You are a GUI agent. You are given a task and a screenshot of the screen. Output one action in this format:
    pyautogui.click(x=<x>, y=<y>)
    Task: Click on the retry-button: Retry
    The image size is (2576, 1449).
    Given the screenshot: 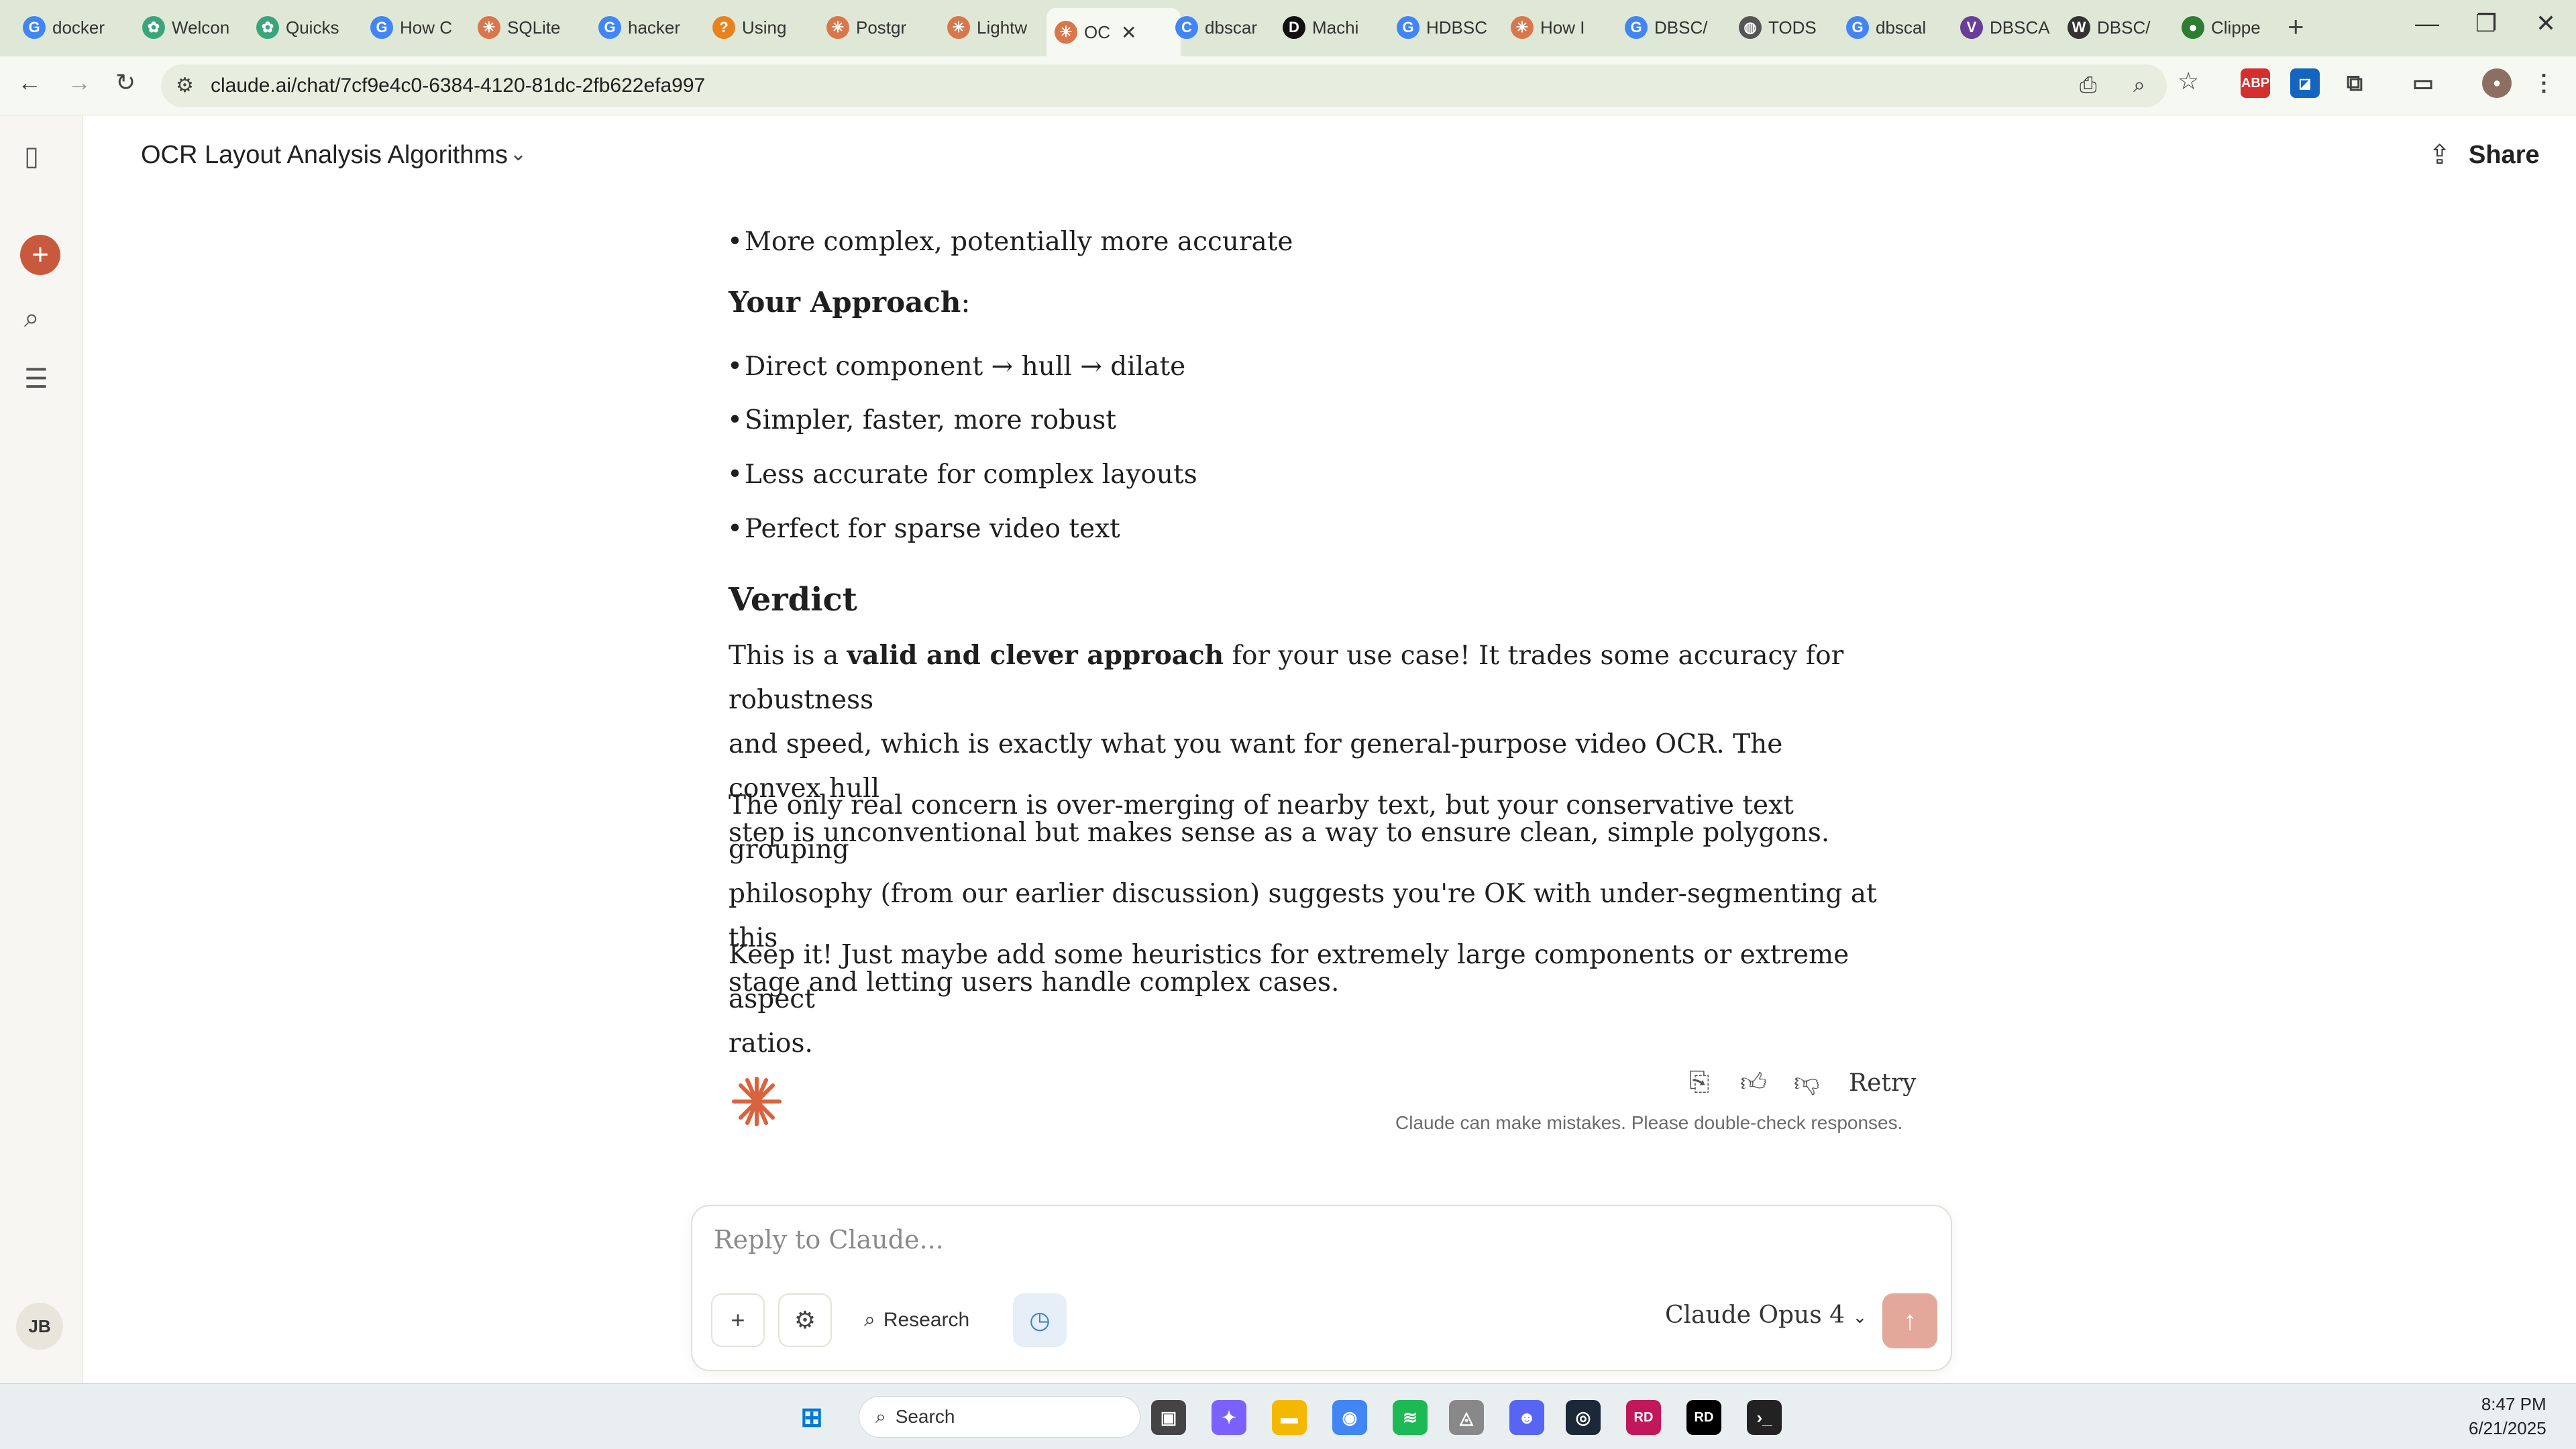 What is the action you would take?
    pyautogui.click(x=1882, y=1083)
    